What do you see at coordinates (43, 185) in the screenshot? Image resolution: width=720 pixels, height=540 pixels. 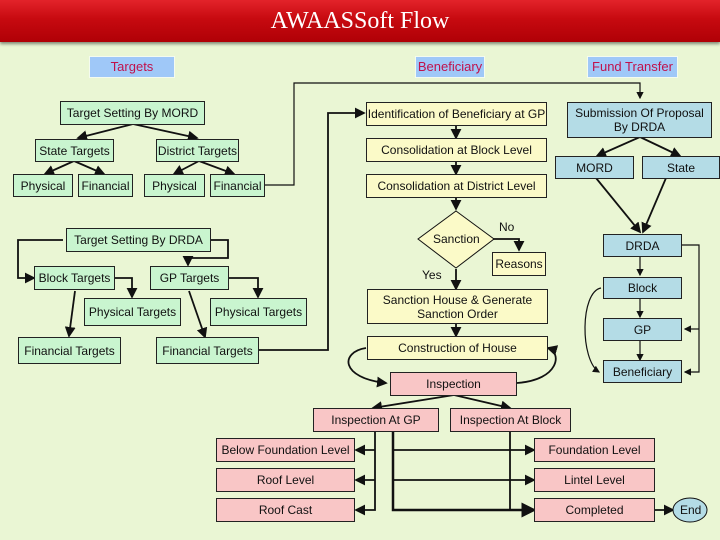 I see `state-physical: Physical` at bounding box center [43, 185].